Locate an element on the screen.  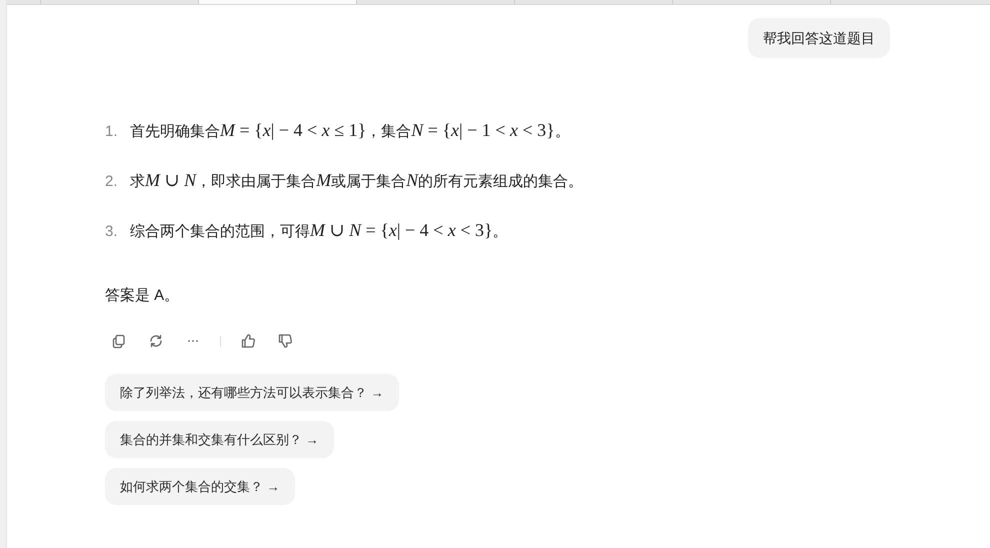
user-message: 帮我回答这道题目 is located at coordinates (819, 38).